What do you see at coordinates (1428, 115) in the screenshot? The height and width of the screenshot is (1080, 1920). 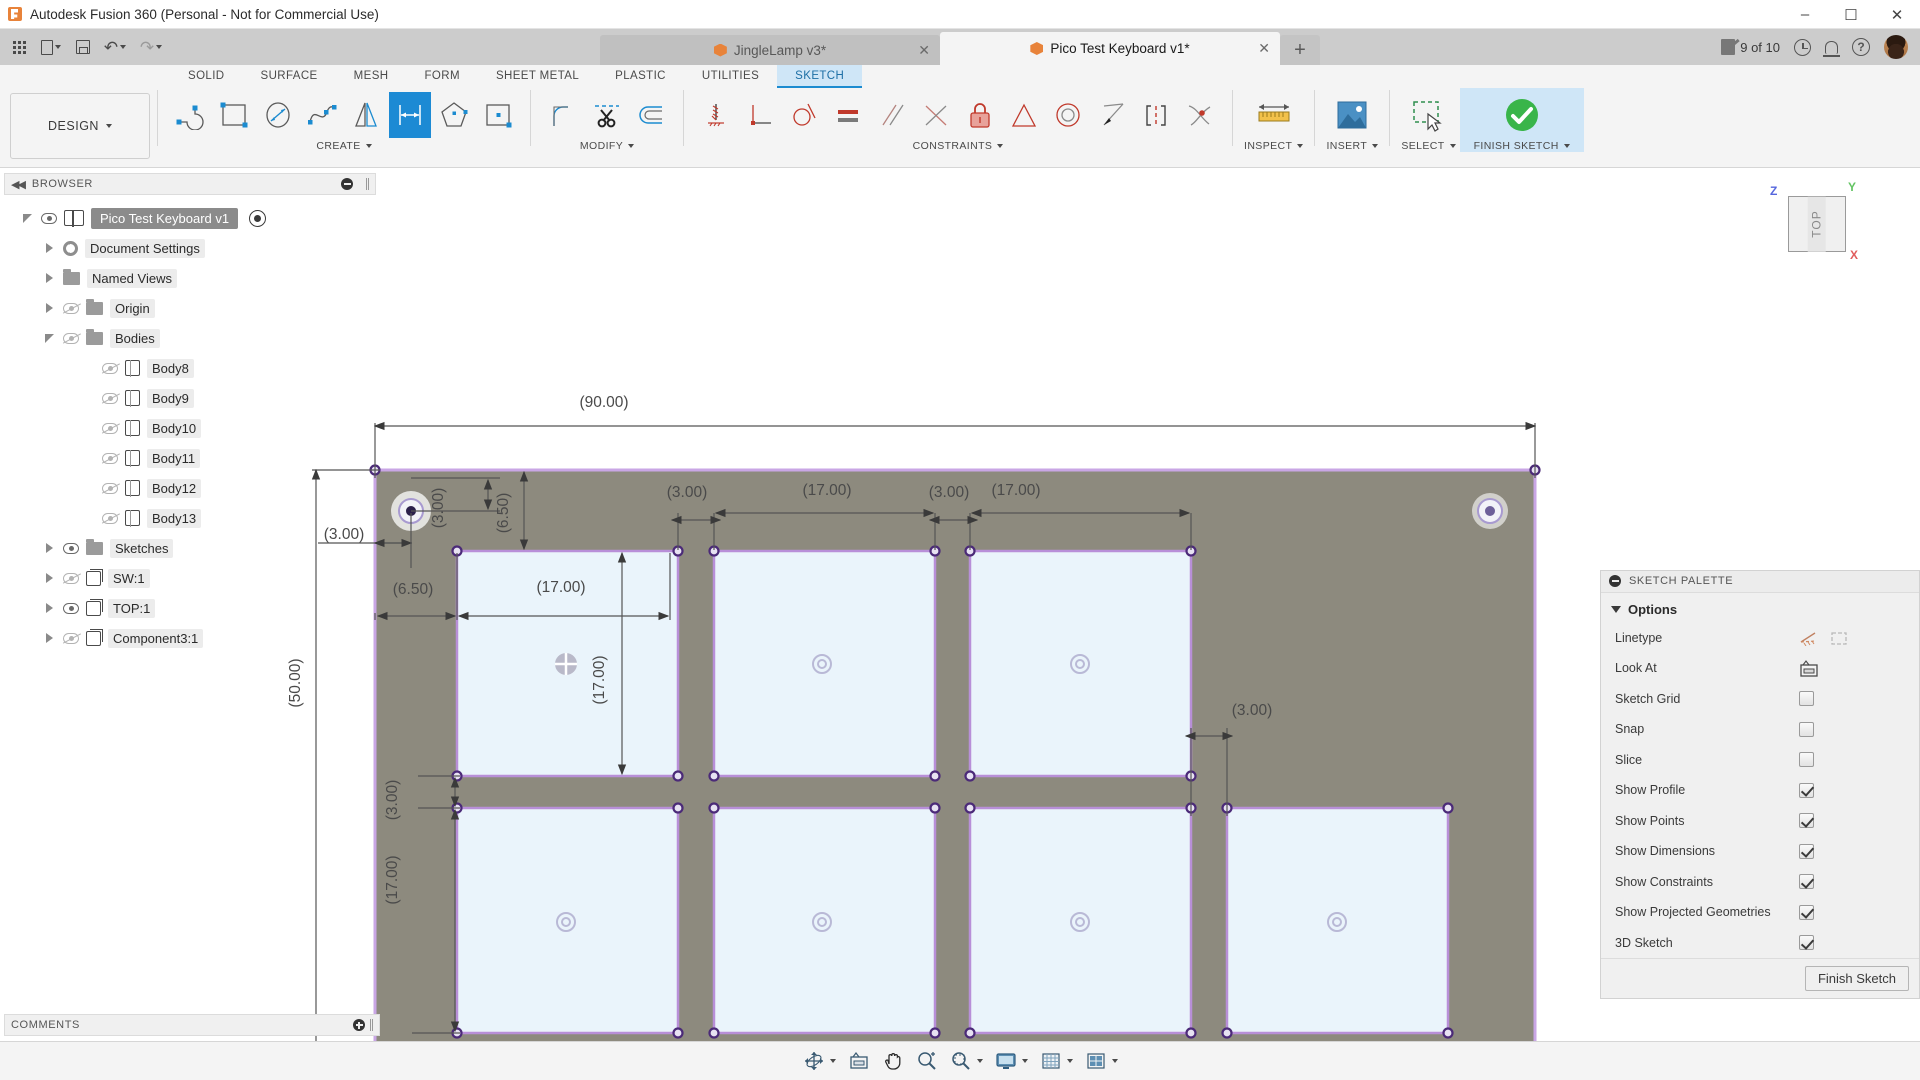 I see `select-tool-button` at bounding box center [1428, 115].